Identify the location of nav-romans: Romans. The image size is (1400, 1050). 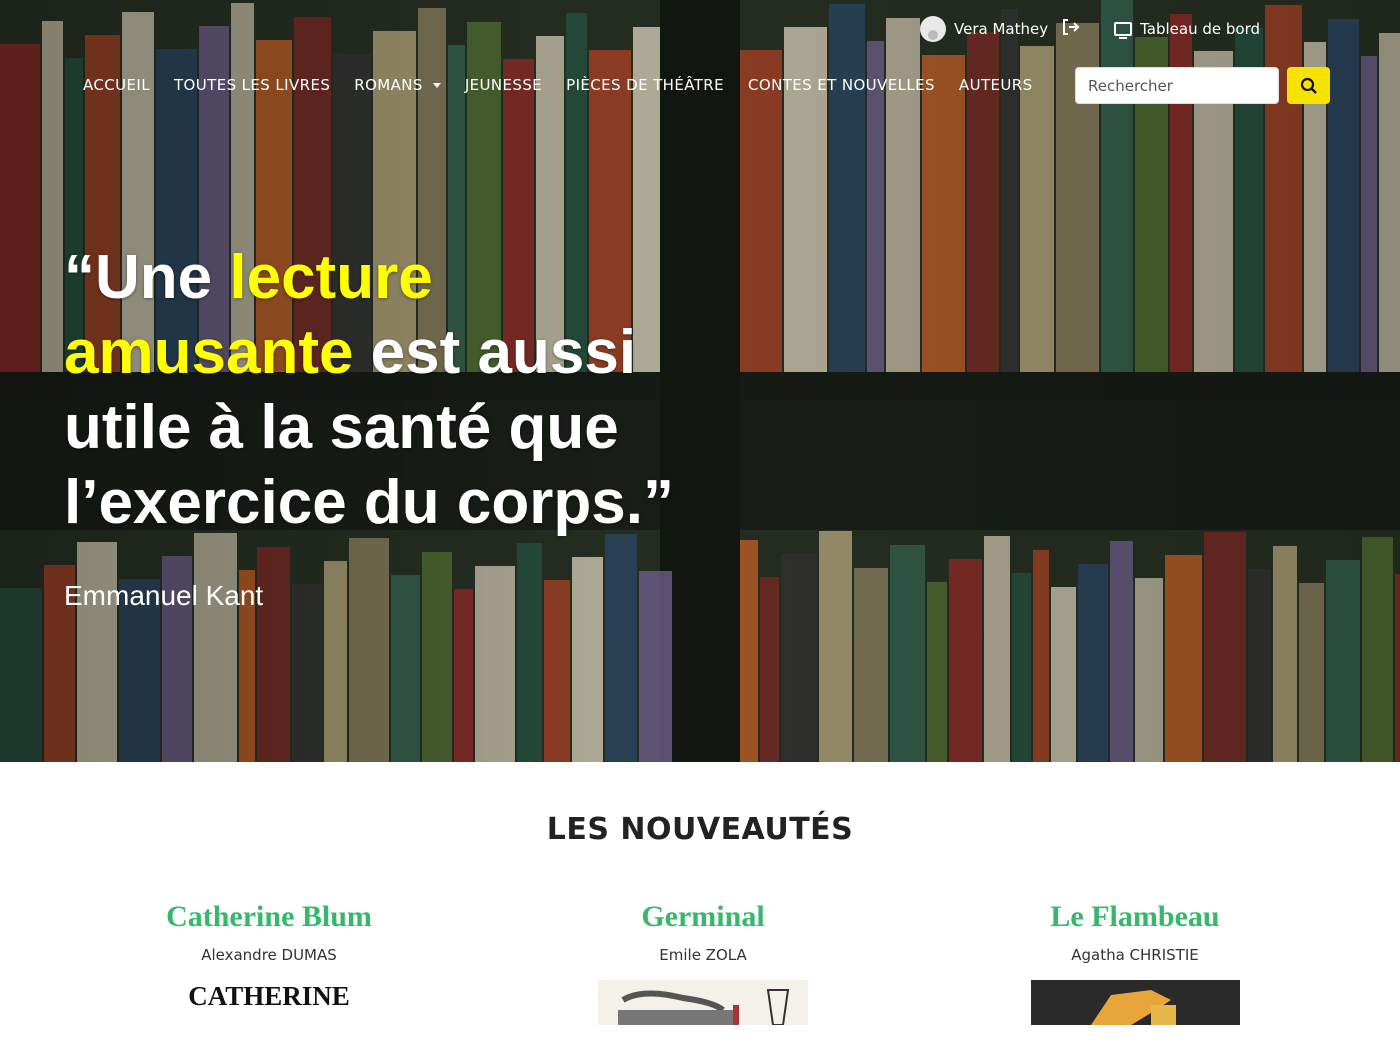
(397, 85).